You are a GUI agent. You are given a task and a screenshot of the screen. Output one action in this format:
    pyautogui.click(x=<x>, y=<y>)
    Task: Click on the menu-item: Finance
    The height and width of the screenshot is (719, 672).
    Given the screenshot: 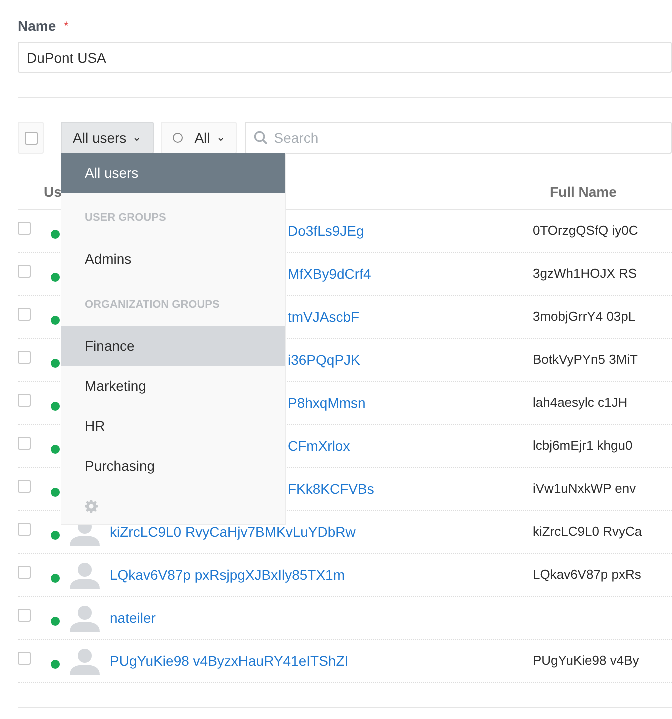 What is the action you would take?
    pyautogui.click(x=173, y=346)
    